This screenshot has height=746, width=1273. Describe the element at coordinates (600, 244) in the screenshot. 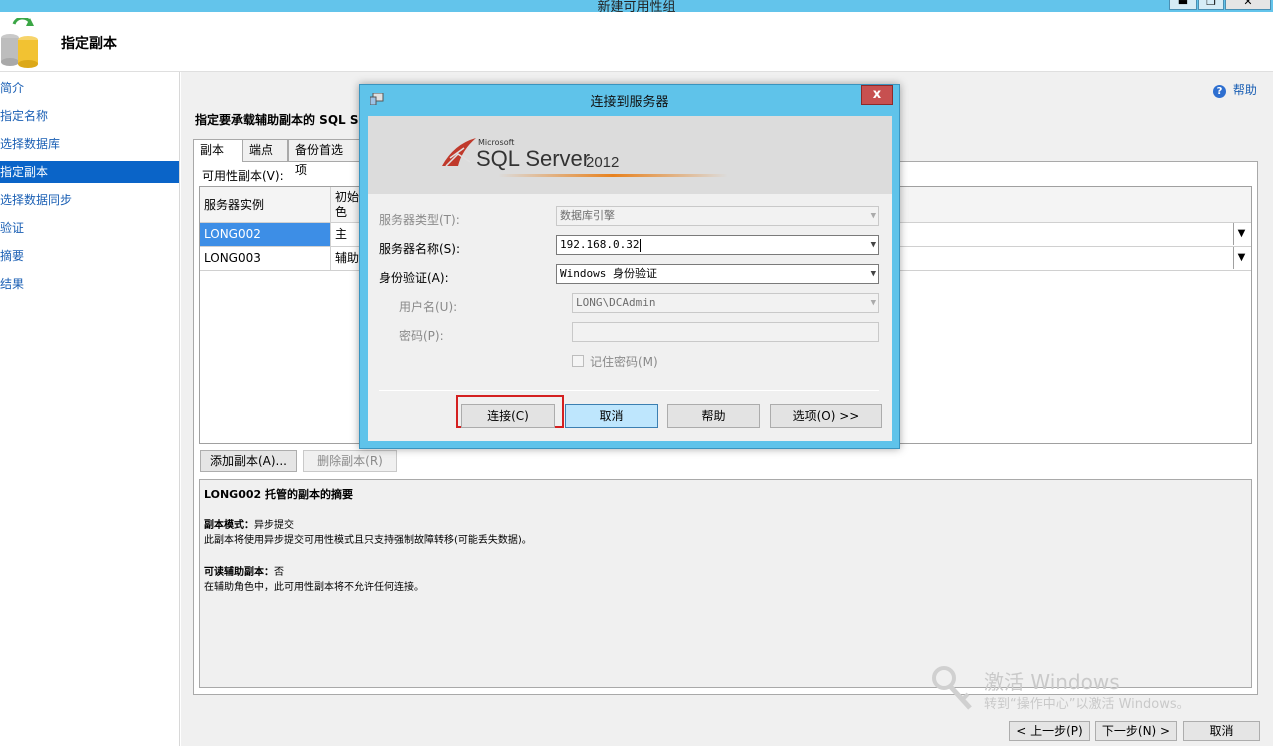

I see `server-name-value: 192.168.0.32` at that location.